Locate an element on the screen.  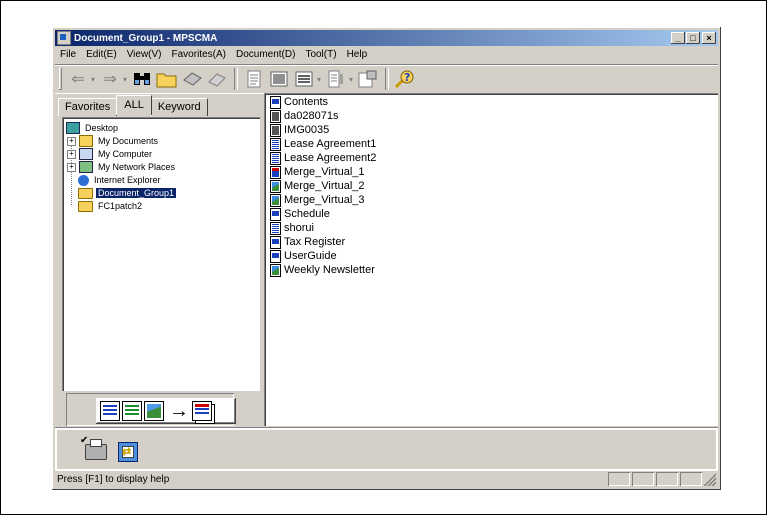
list-item: Contents is located at coordinates (299, 102).